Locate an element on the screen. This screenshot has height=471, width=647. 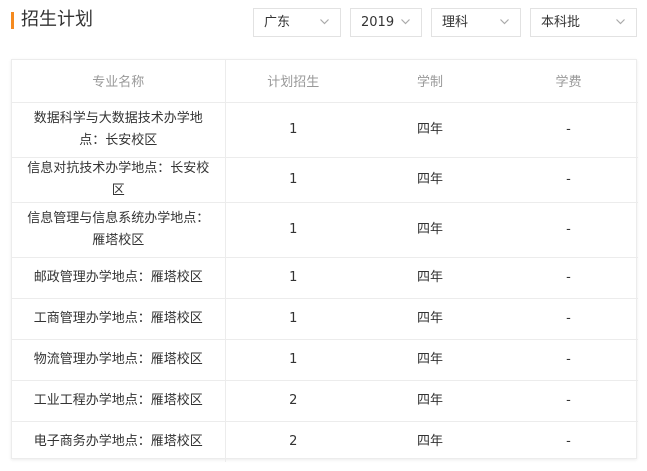
section-header: 招生计划 广东 2019 理科 本科批 is located at coordinates (323, 23).